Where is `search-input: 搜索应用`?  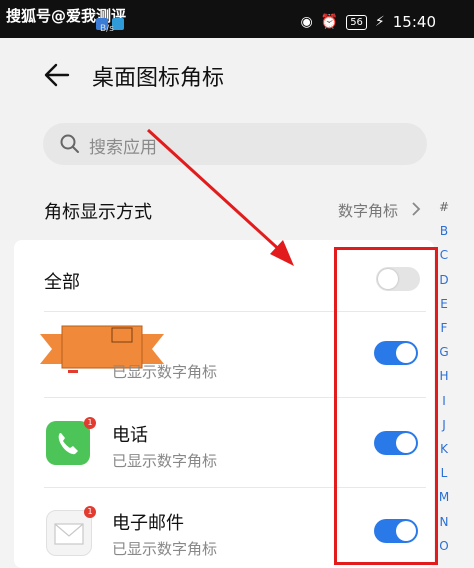
search-input: 搜索应用 is located at coordinates (235, 144).